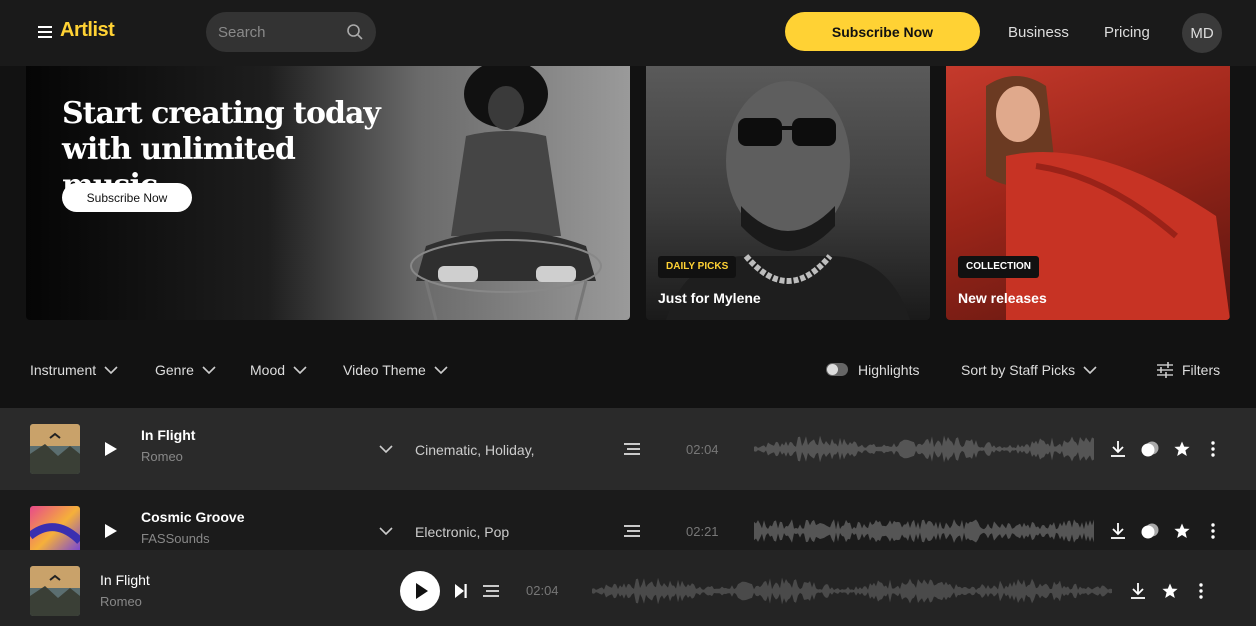 Image resolution: width=1256 pixels, height=626 pixels. I want to click on sort-dropdown: Sort by Staff Picks, so click(1029, 370).